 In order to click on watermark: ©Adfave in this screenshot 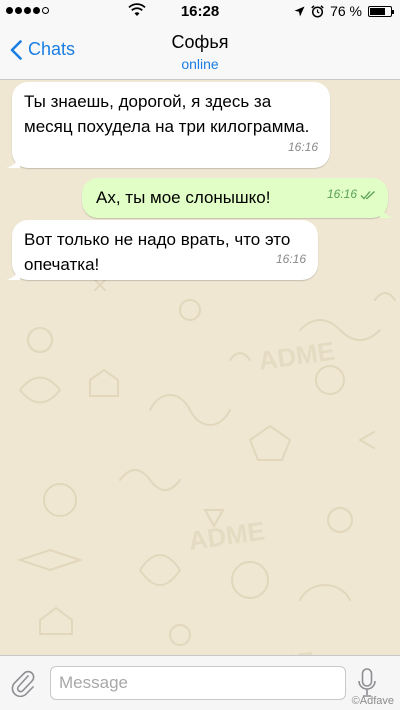, I will do `click(372, 701)`.